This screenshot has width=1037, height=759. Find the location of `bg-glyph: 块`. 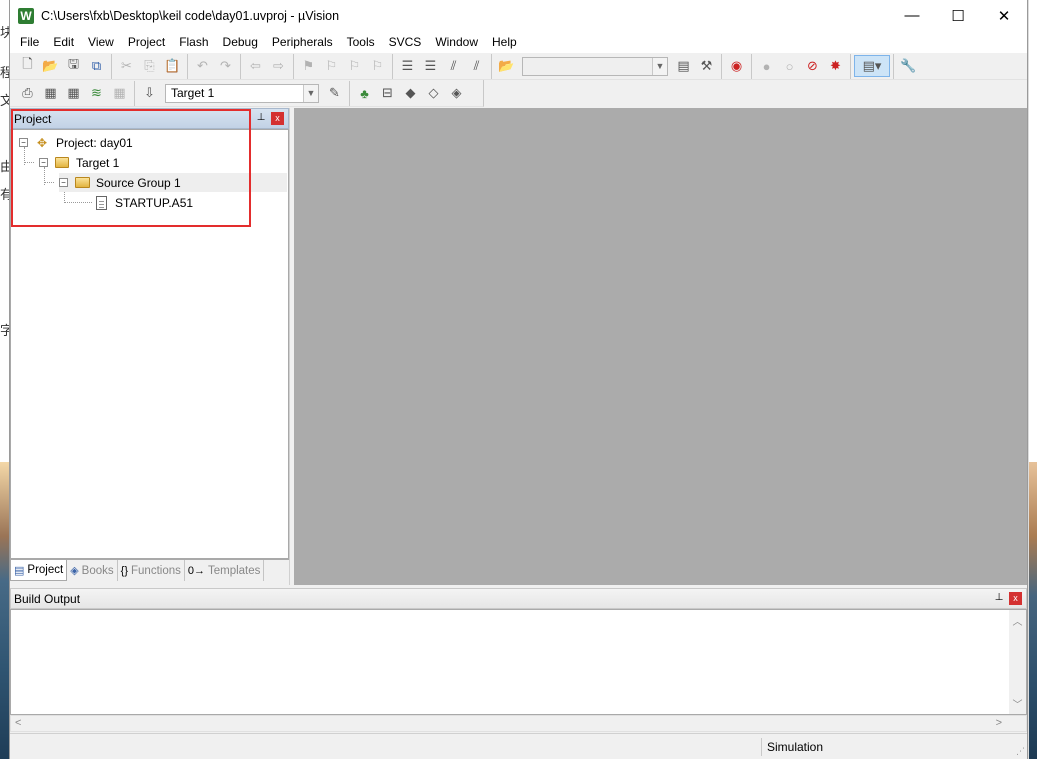

bg-glyph: 块 is located at coordinates (4, 32).